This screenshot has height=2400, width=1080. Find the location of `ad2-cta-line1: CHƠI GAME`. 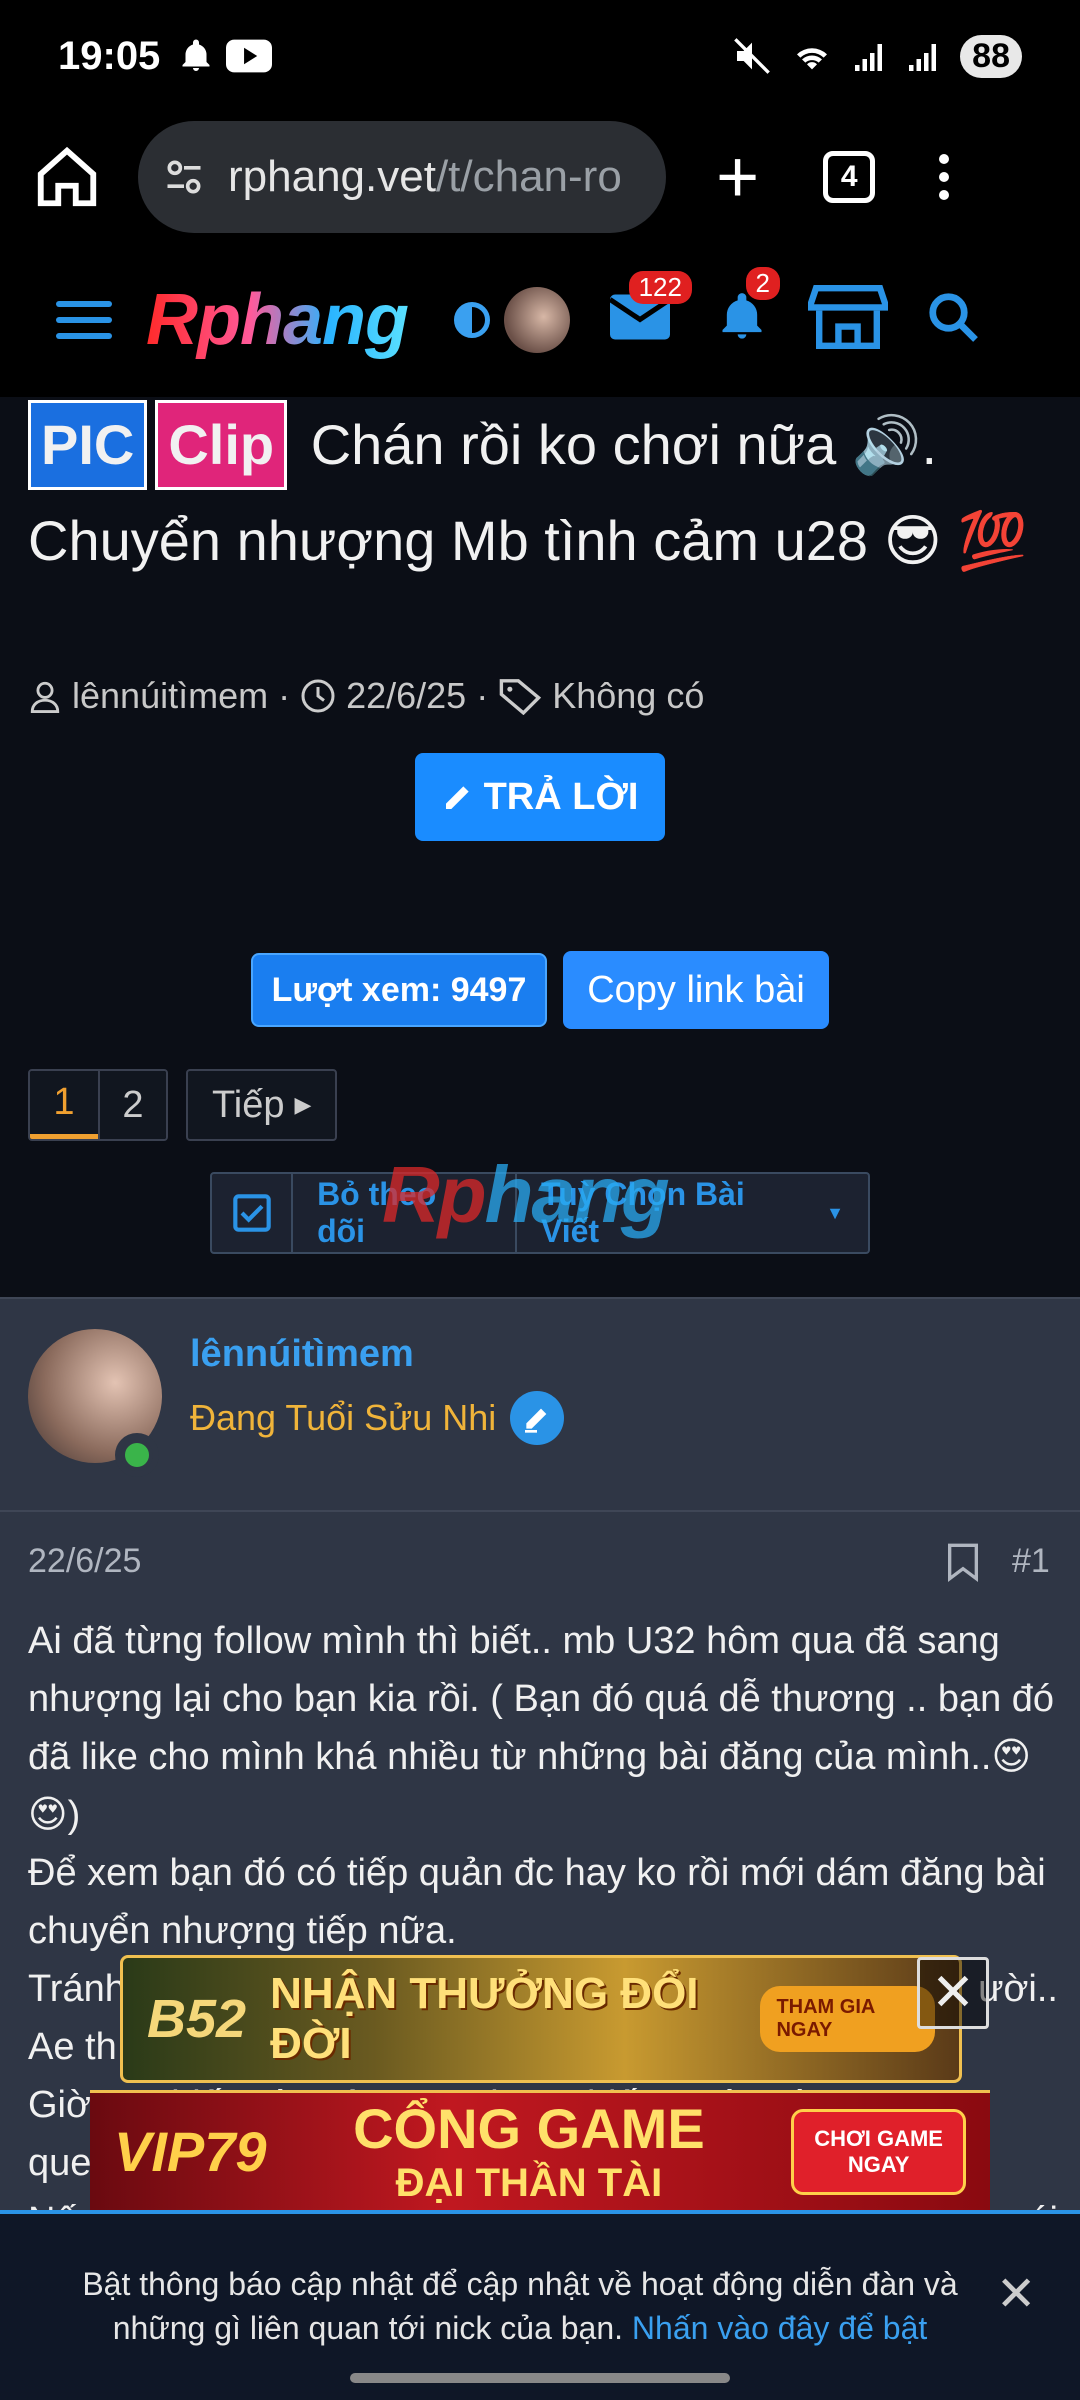

ad2-cta-line1: CHƠI GAME is located at coordinates (878, 2138).